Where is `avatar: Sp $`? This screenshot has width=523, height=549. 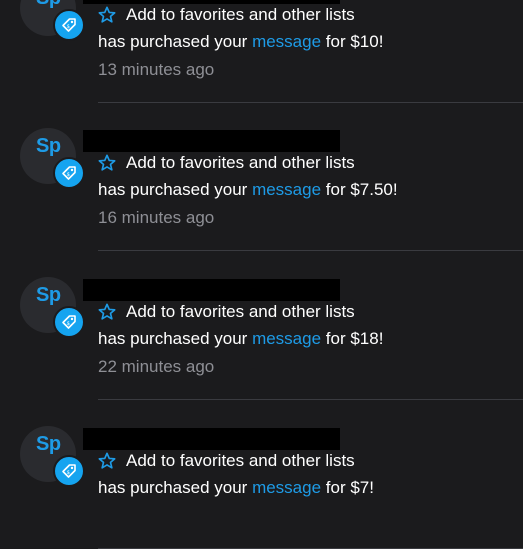
avatar: Sp $ is located at coordinates (52, 456).